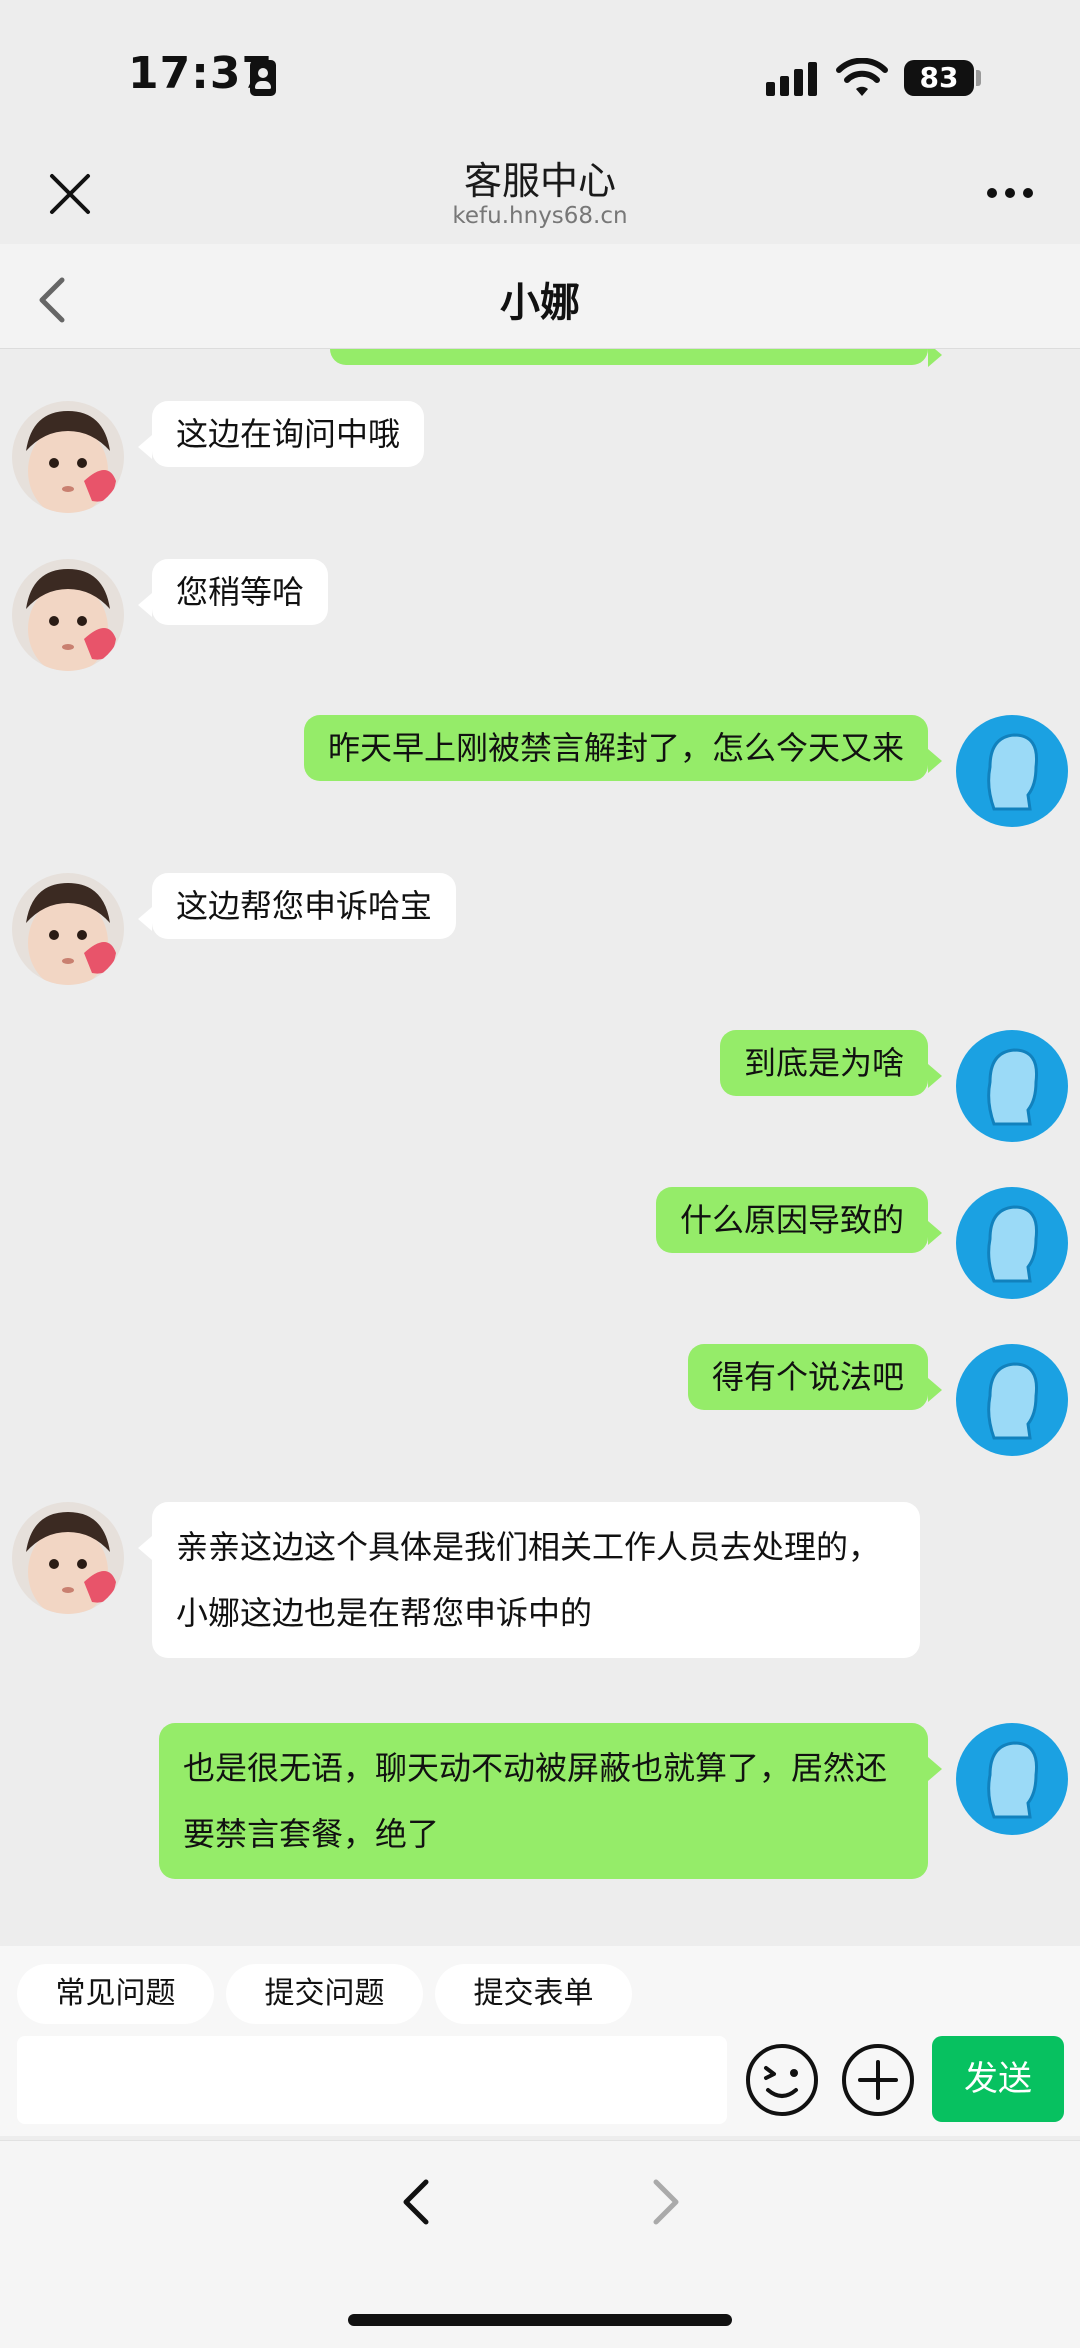  I want to click on quick-reply-submit-form: 提交表单, so click(533, 1994).